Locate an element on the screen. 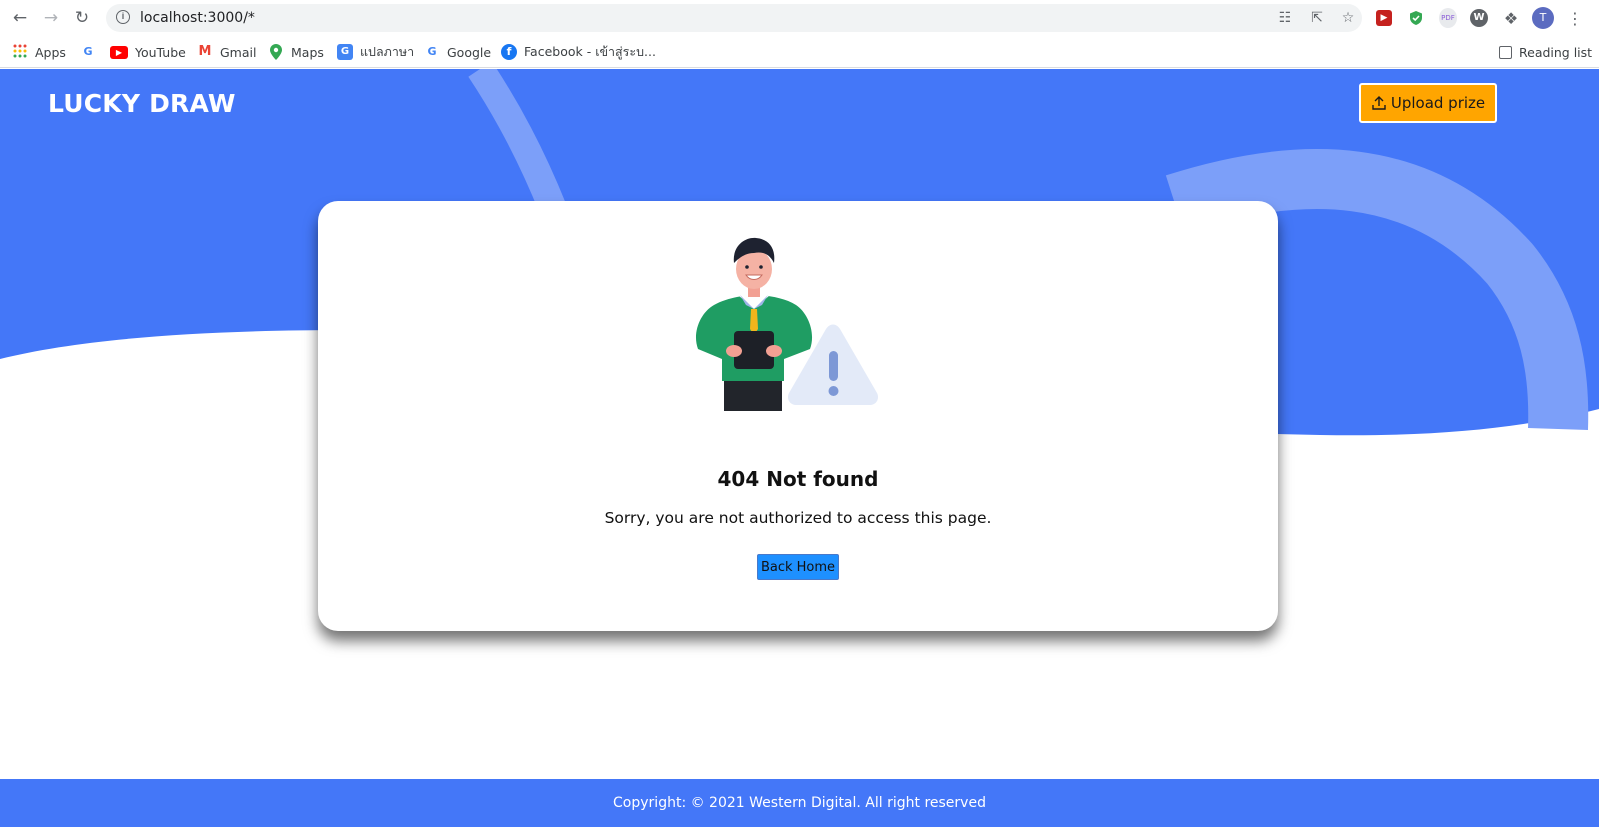 This screenshot has height=827, width=1599. avatar: T is located at coordinates (1543, 18).